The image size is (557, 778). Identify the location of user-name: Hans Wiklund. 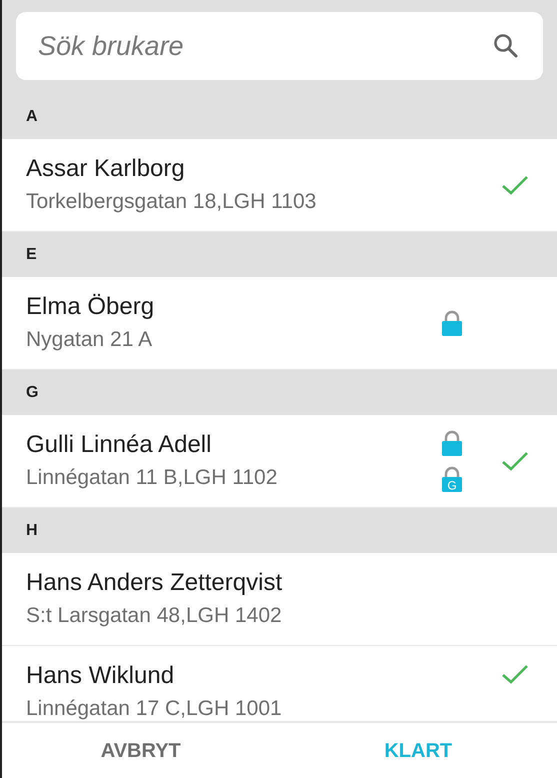
(101, 676).